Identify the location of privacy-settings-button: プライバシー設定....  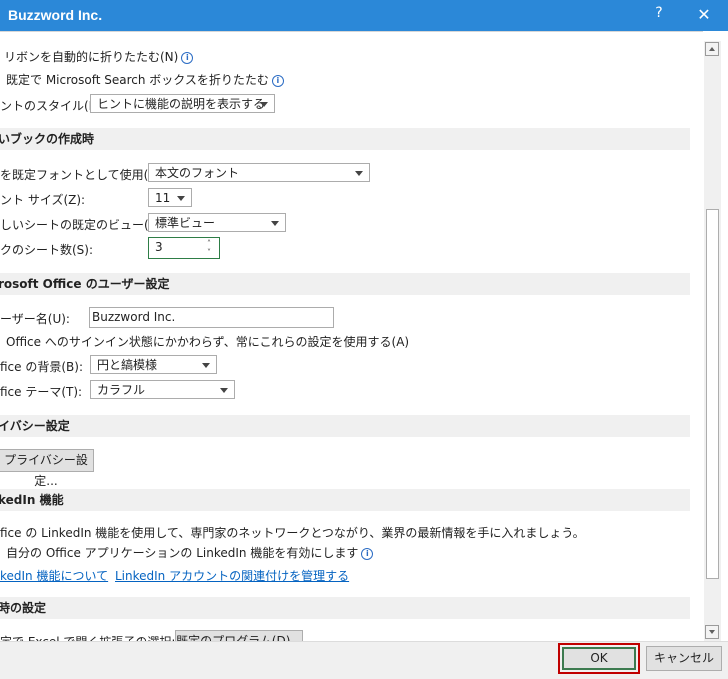
(47, 468).